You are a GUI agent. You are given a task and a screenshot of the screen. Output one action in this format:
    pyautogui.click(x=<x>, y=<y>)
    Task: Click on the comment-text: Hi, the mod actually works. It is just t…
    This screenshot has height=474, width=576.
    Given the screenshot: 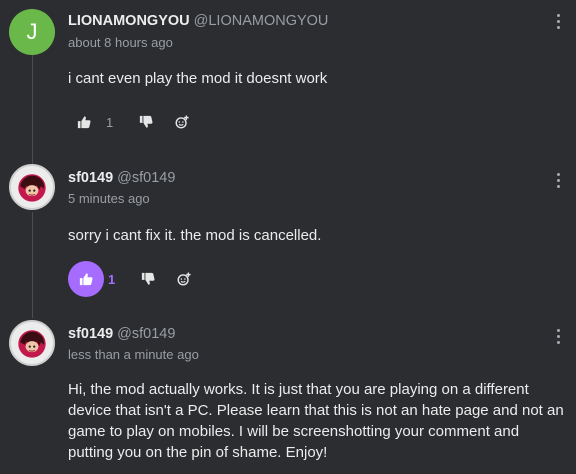 What is the action you would take?
    pyautogui.click(x=316, y=421)
    